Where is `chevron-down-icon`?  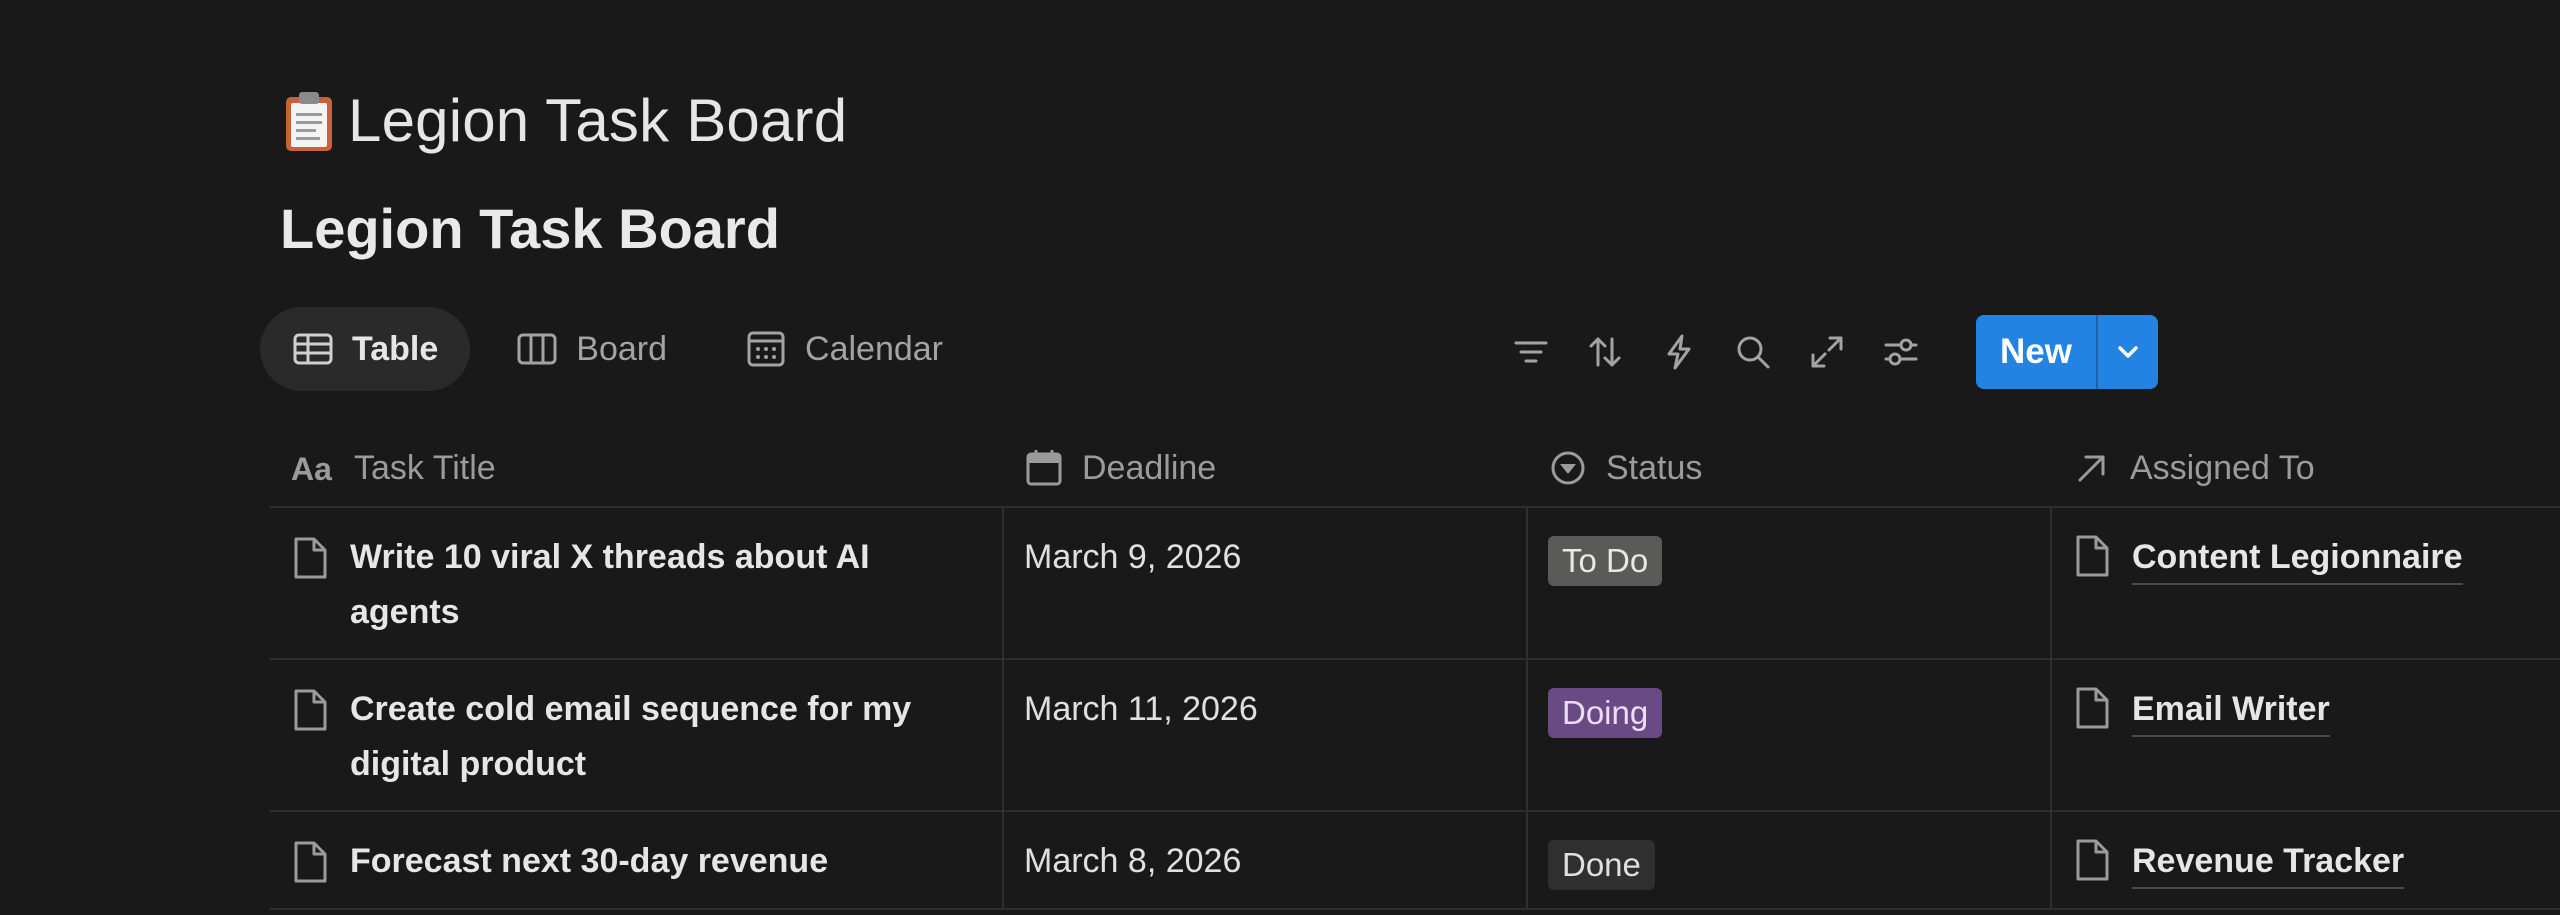 chevron-down-icon is located at coordinates (2128, 352).